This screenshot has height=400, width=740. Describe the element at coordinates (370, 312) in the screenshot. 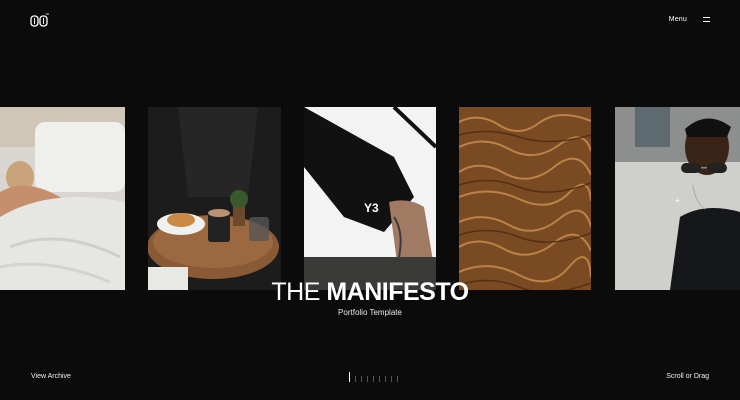

I see `page-subtitle: Portfolio Template` at that location.